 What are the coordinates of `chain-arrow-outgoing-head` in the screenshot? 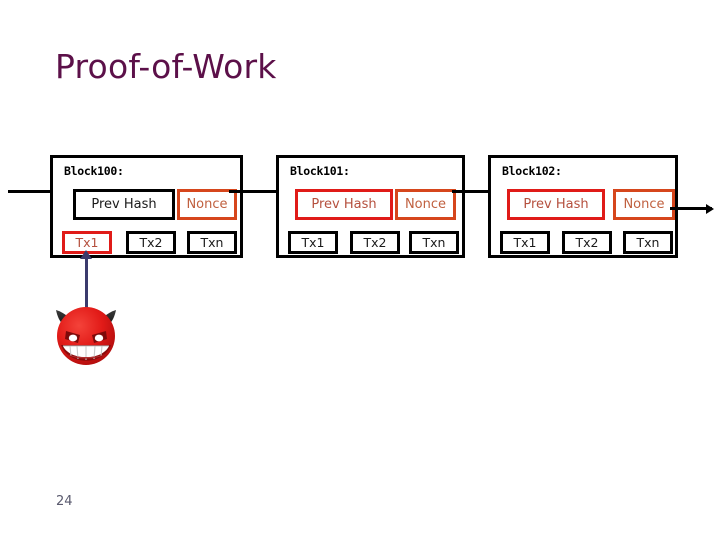 It's located at (710, 208).